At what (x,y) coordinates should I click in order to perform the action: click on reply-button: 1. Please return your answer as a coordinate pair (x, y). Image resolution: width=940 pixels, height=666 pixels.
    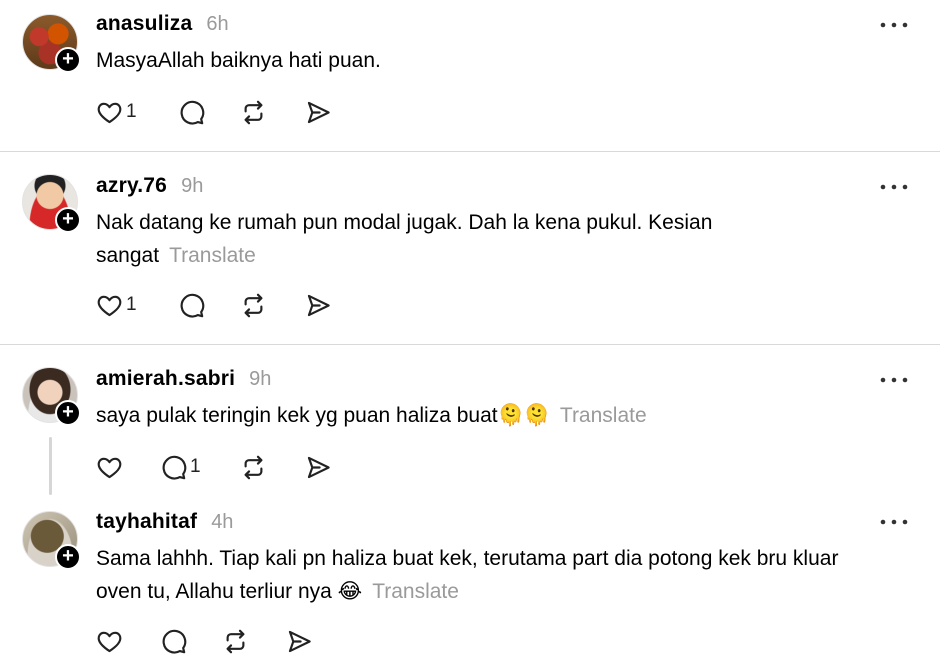
    Looking at the image, I should click on (180, 467).